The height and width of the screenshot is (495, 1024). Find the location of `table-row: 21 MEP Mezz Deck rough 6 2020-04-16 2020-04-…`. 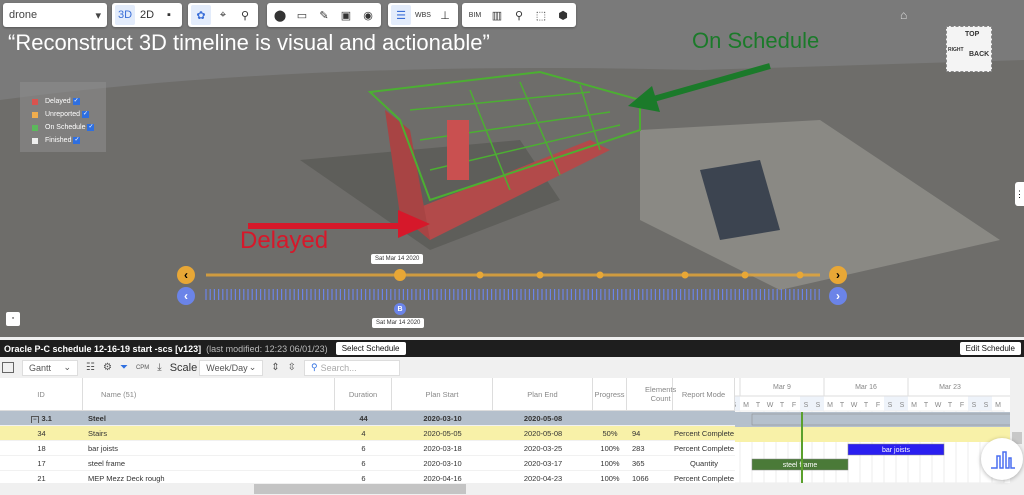

table-row: 21 MEP Mezz Deck rough 6 2020-04-16 2020-04-… is located at coordinates (367, 477).